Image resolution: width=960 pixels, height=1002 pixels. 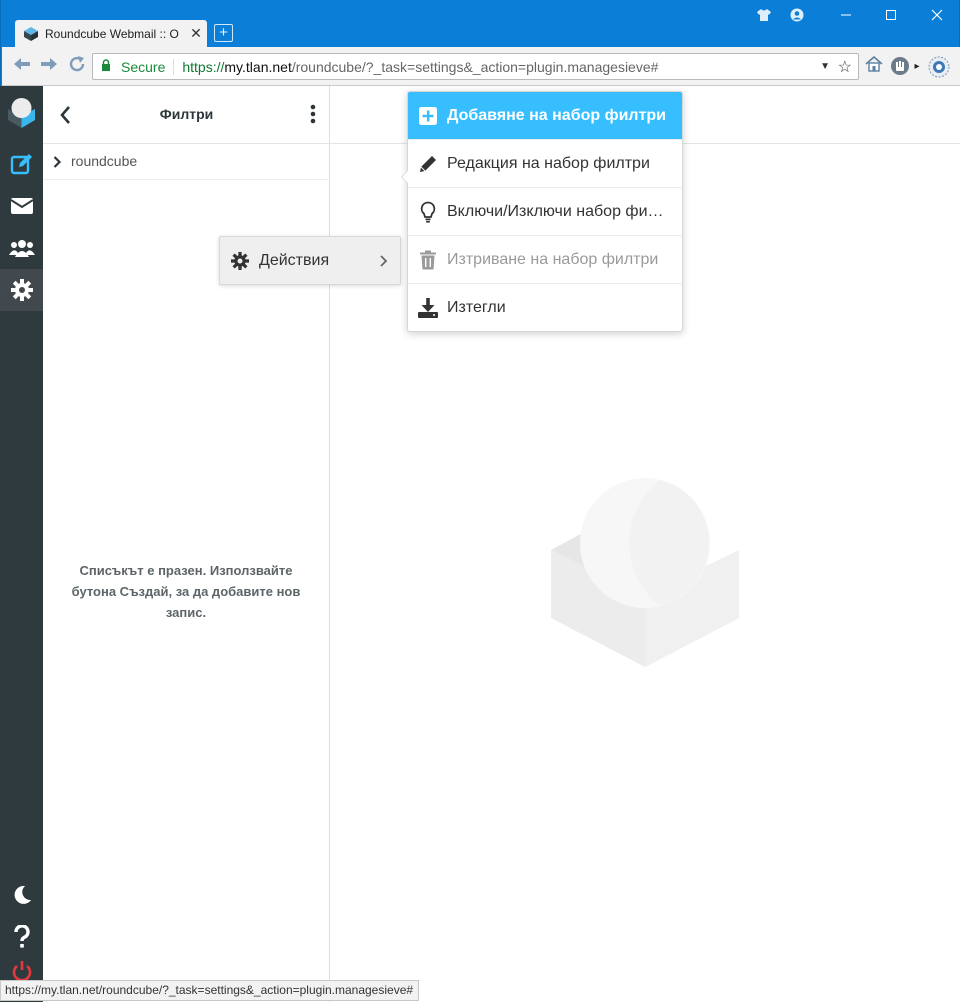 I want to click on download-icon, so click(x=428, y=308).